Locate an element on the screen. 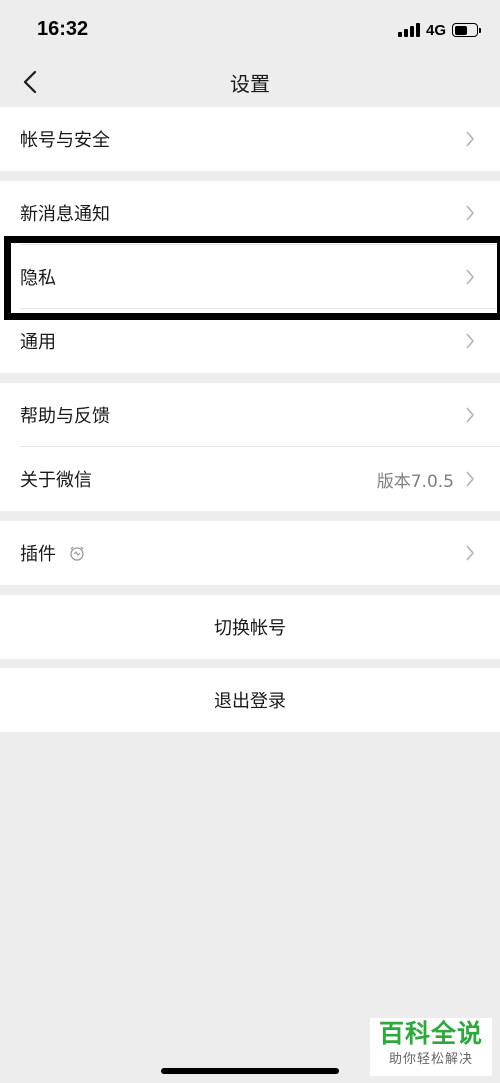 The width and height of the screenshot is (500, 1083). watermark-logo: 百科全说 助你轻松解决 is located at coordinates (431, 1047).